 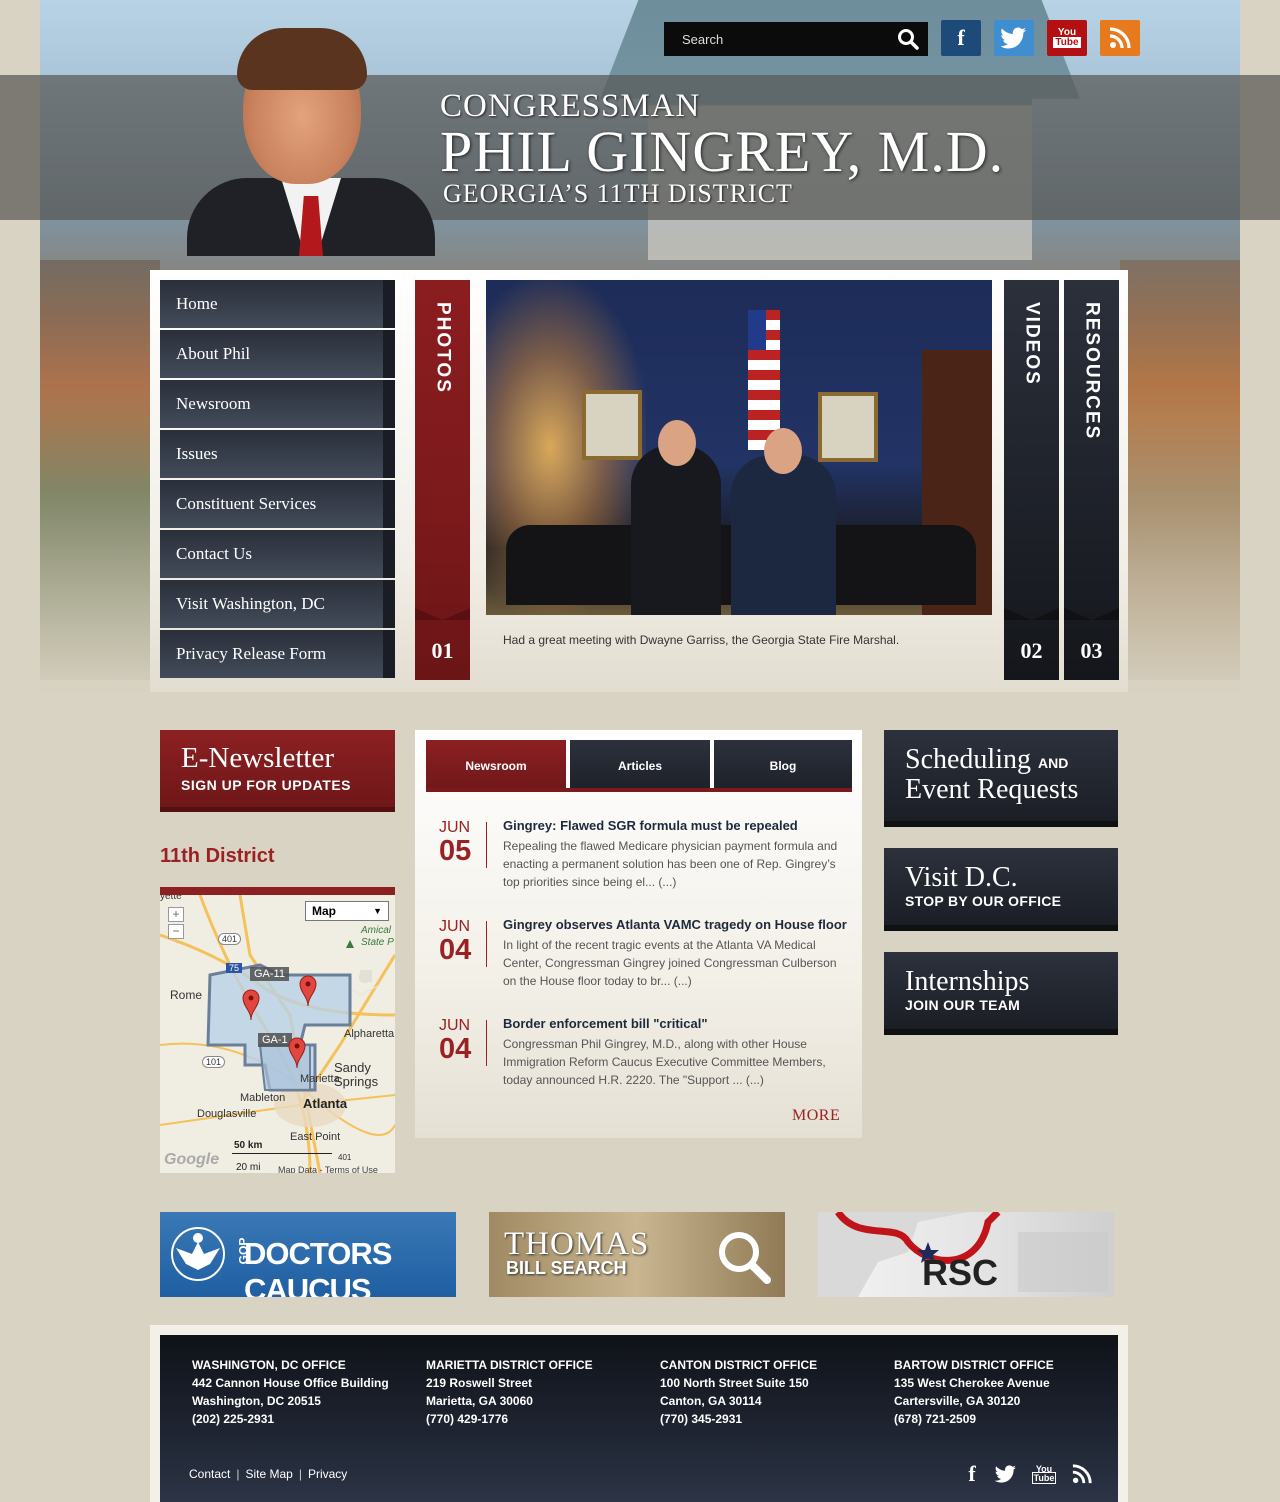 I want to click on tab-newsroom: Newsroom, so click(x=496, y=766).